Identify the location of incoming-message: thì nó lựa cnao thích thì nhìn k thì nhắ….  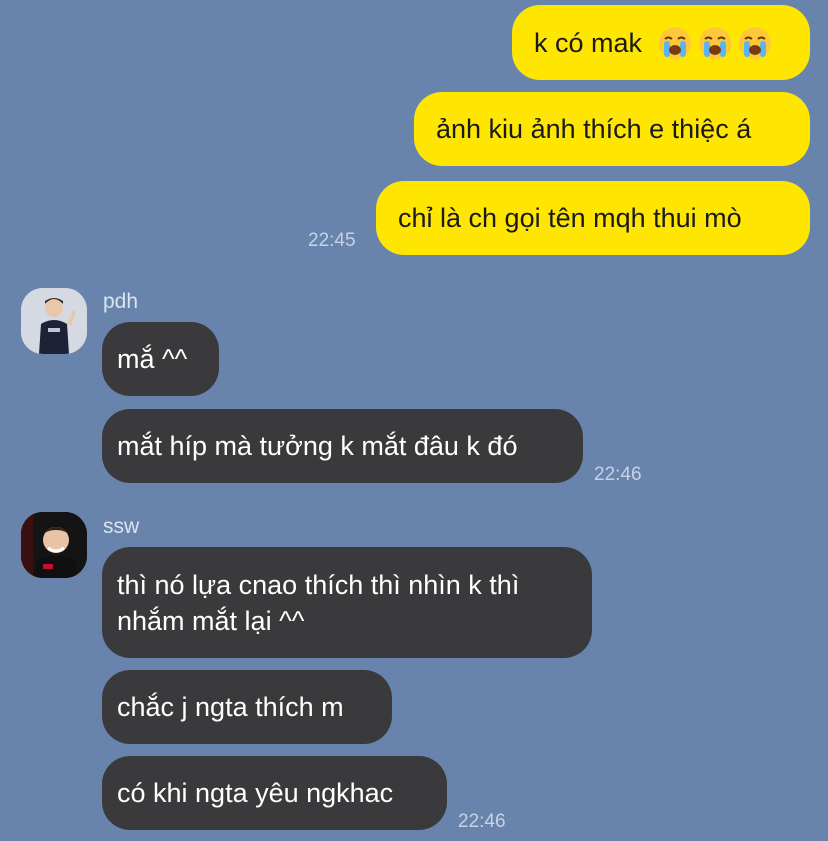
(347, 602).